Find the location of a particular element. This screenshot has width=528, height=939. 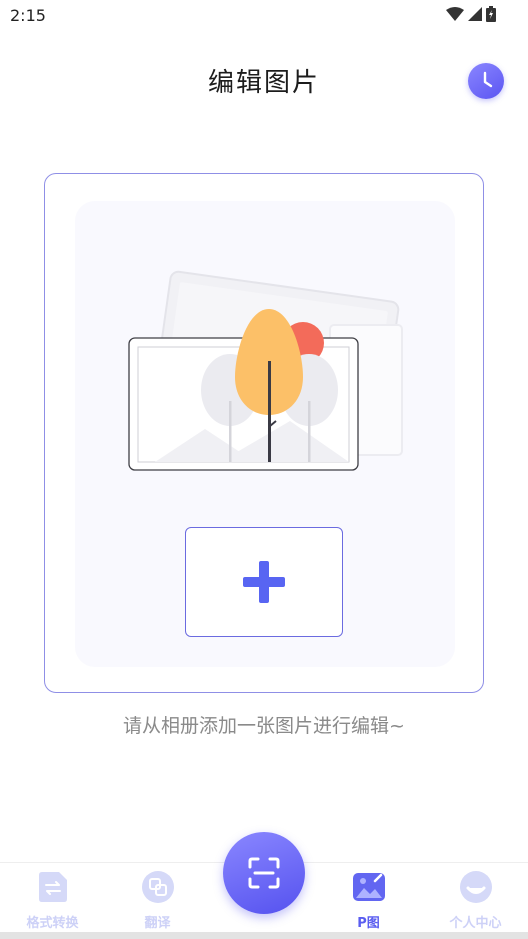

photo-edit-icon is located at coordinates (368, 887).